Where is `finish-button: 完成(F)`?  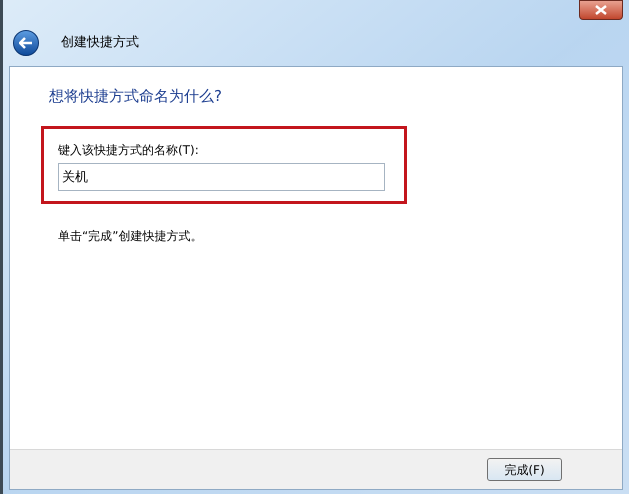 finish-button: 完成(F) is located at coordinates (524, 469).